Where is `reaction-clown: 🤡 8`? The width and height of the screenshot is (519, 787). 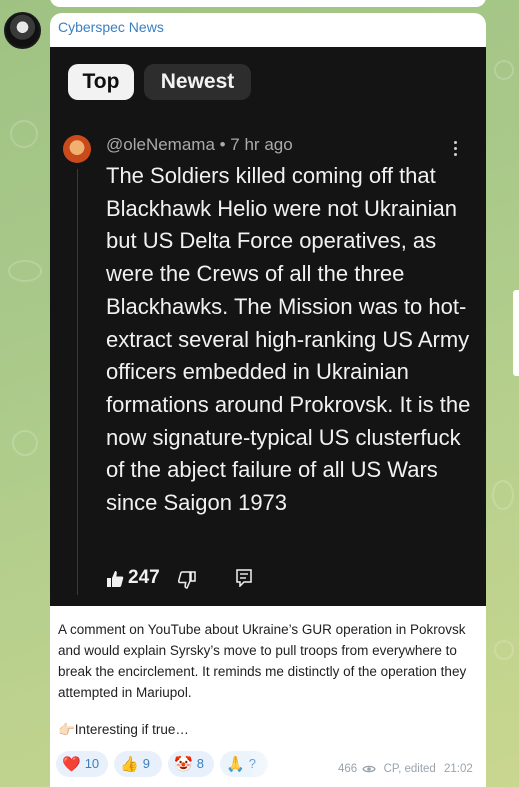 reaction-clown: 🤡 8 is located at coordinates (191, 764).